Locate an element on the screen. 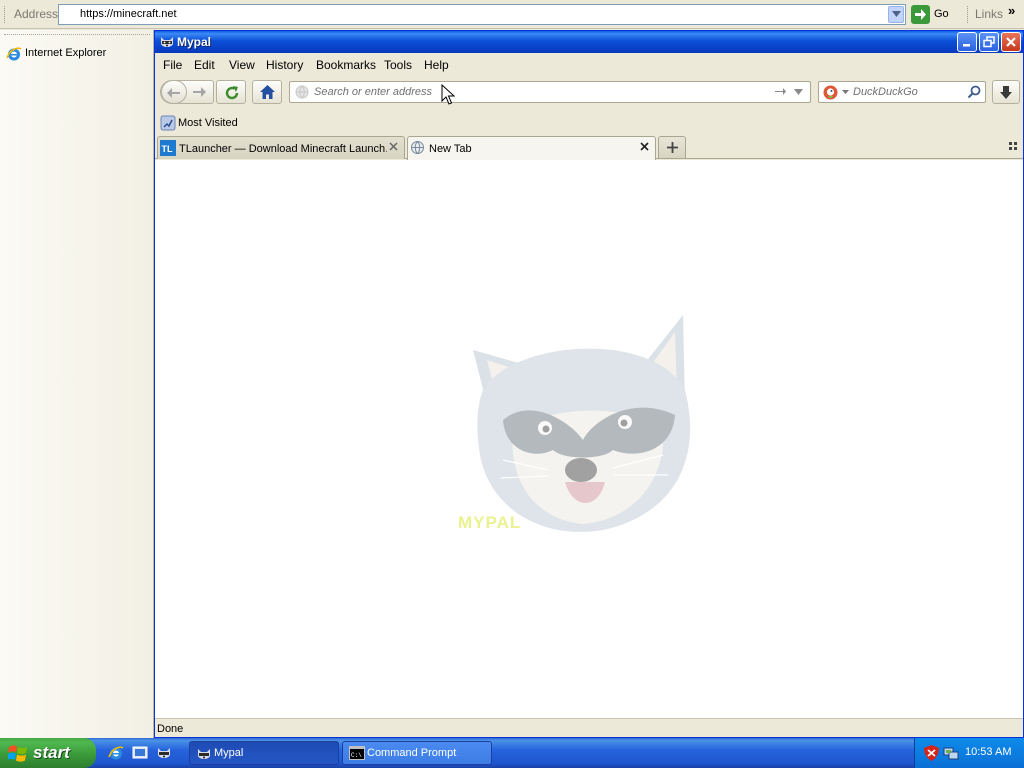 The image size is (1024, 768). taskbar-item-label: Mypal is located at coordinates (229, 753).